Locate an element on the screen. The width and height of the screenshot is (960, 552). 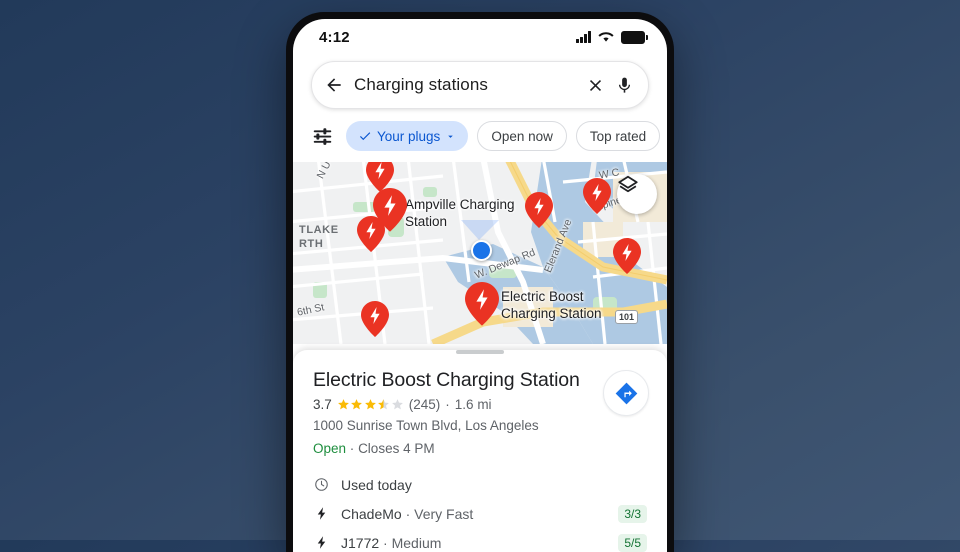
row-label: Used today is located at coordinates (376, 484).